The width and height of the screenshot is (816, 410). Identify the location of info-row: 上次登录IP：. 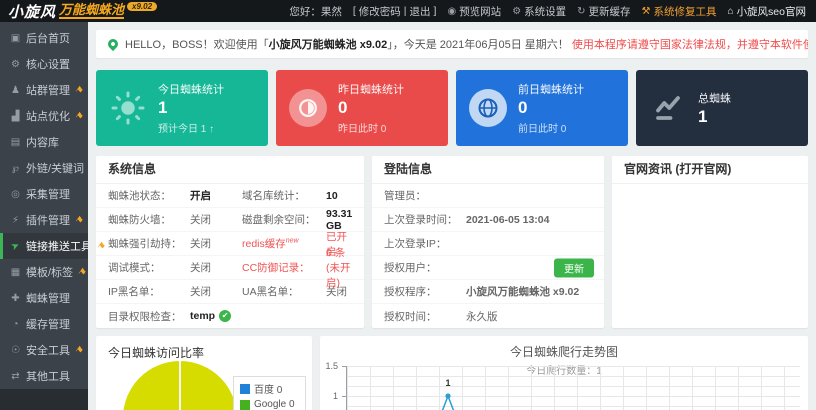
(488, 244).